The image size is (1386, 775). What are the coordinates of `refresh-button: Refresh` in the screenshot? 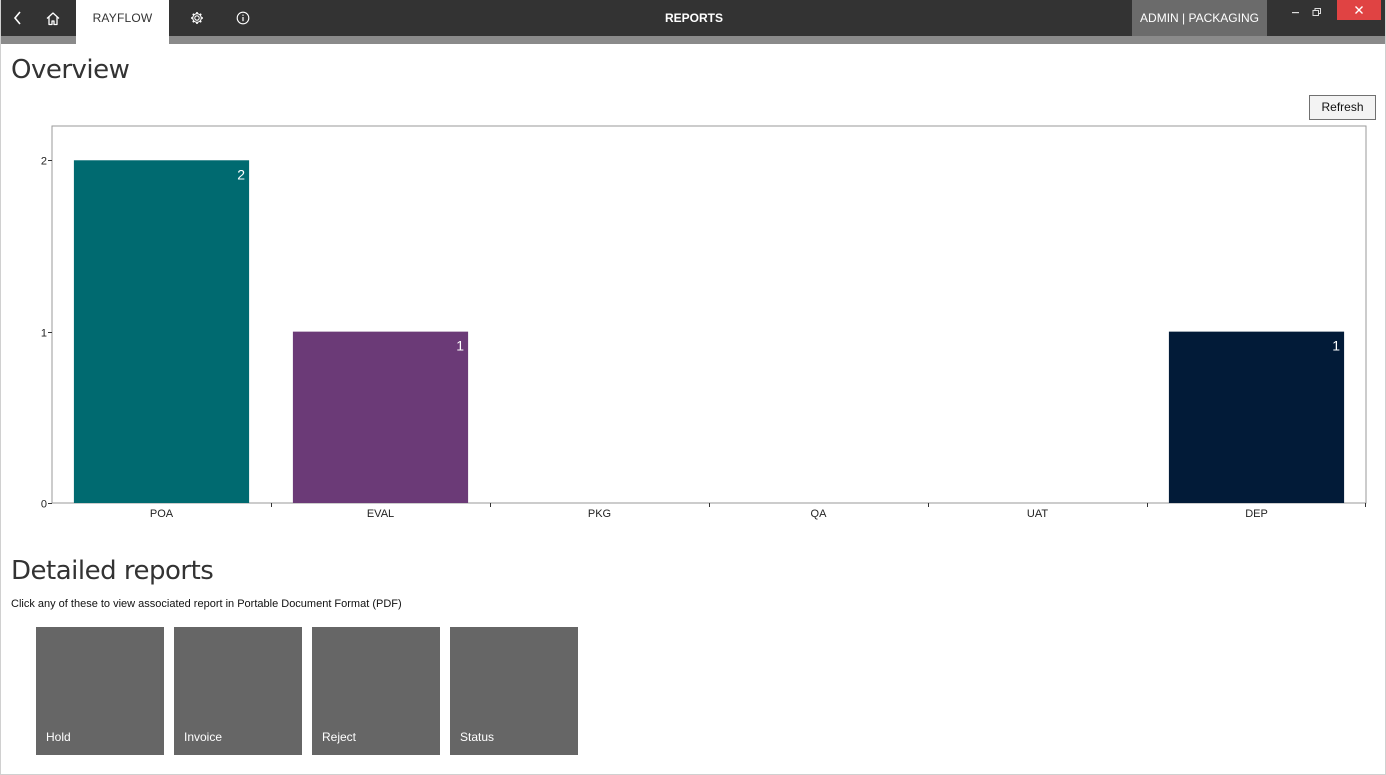 It's located at (1342, 107).